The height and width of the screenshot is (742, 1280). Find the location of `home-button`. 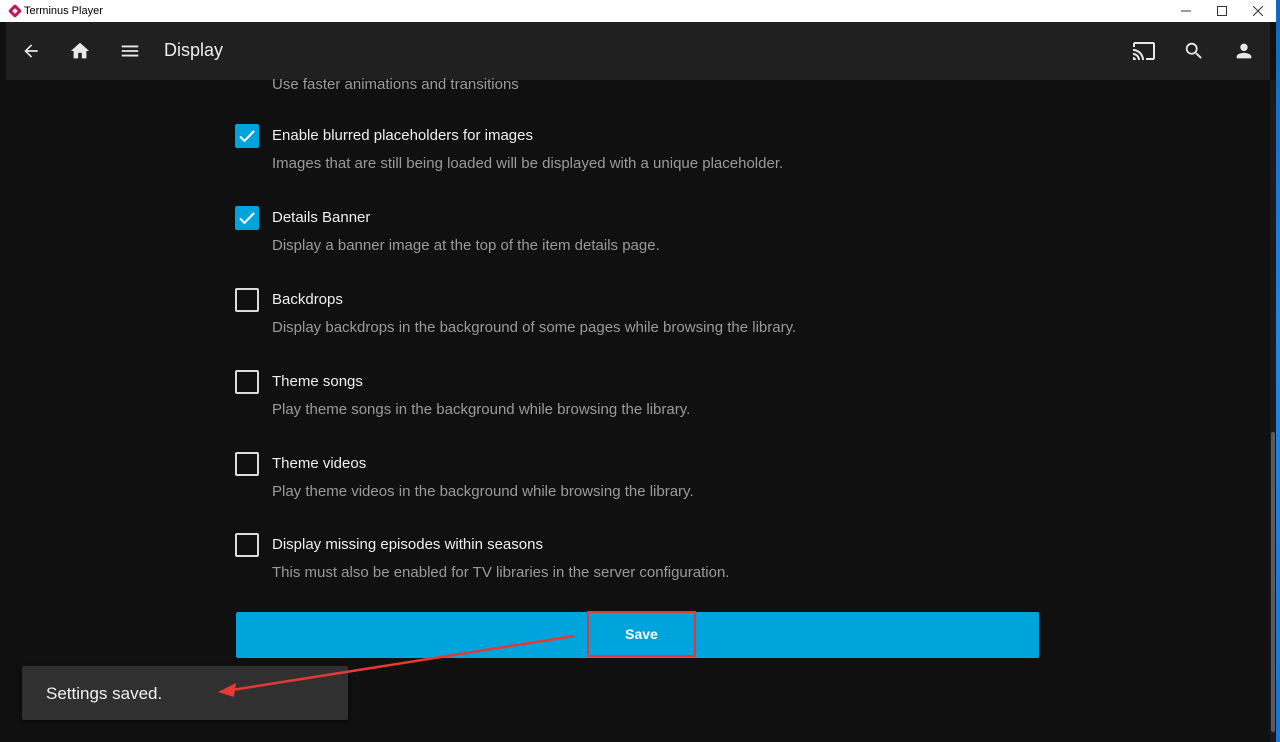

home-button is located at coordinates (80, 51).